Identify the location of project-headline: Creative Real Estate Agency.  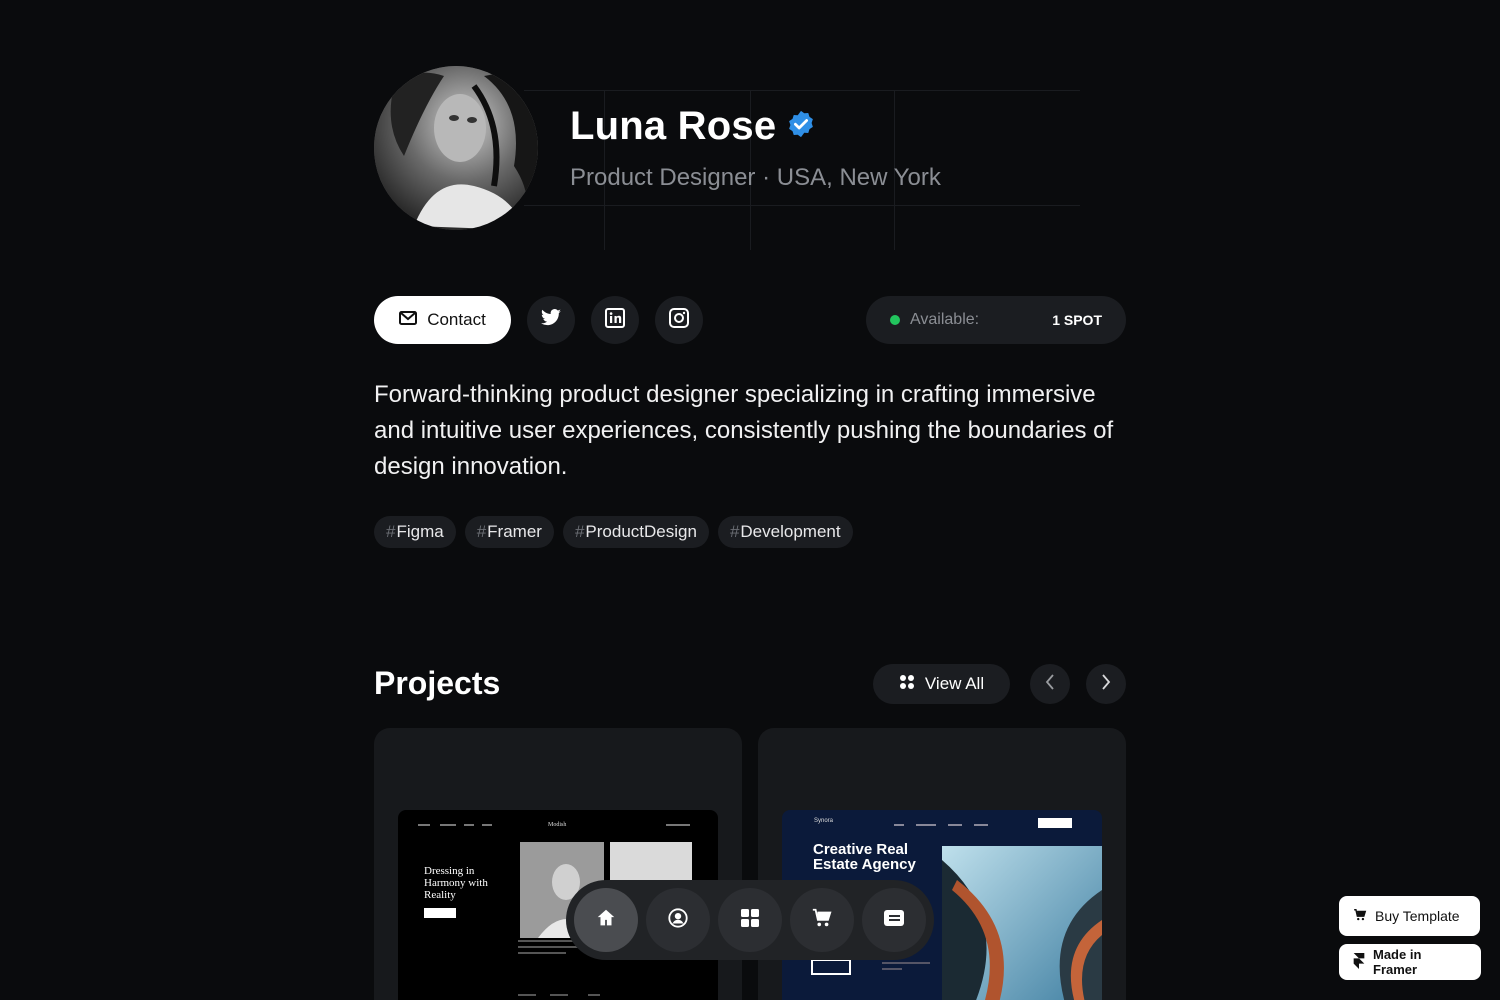
(864, 857).